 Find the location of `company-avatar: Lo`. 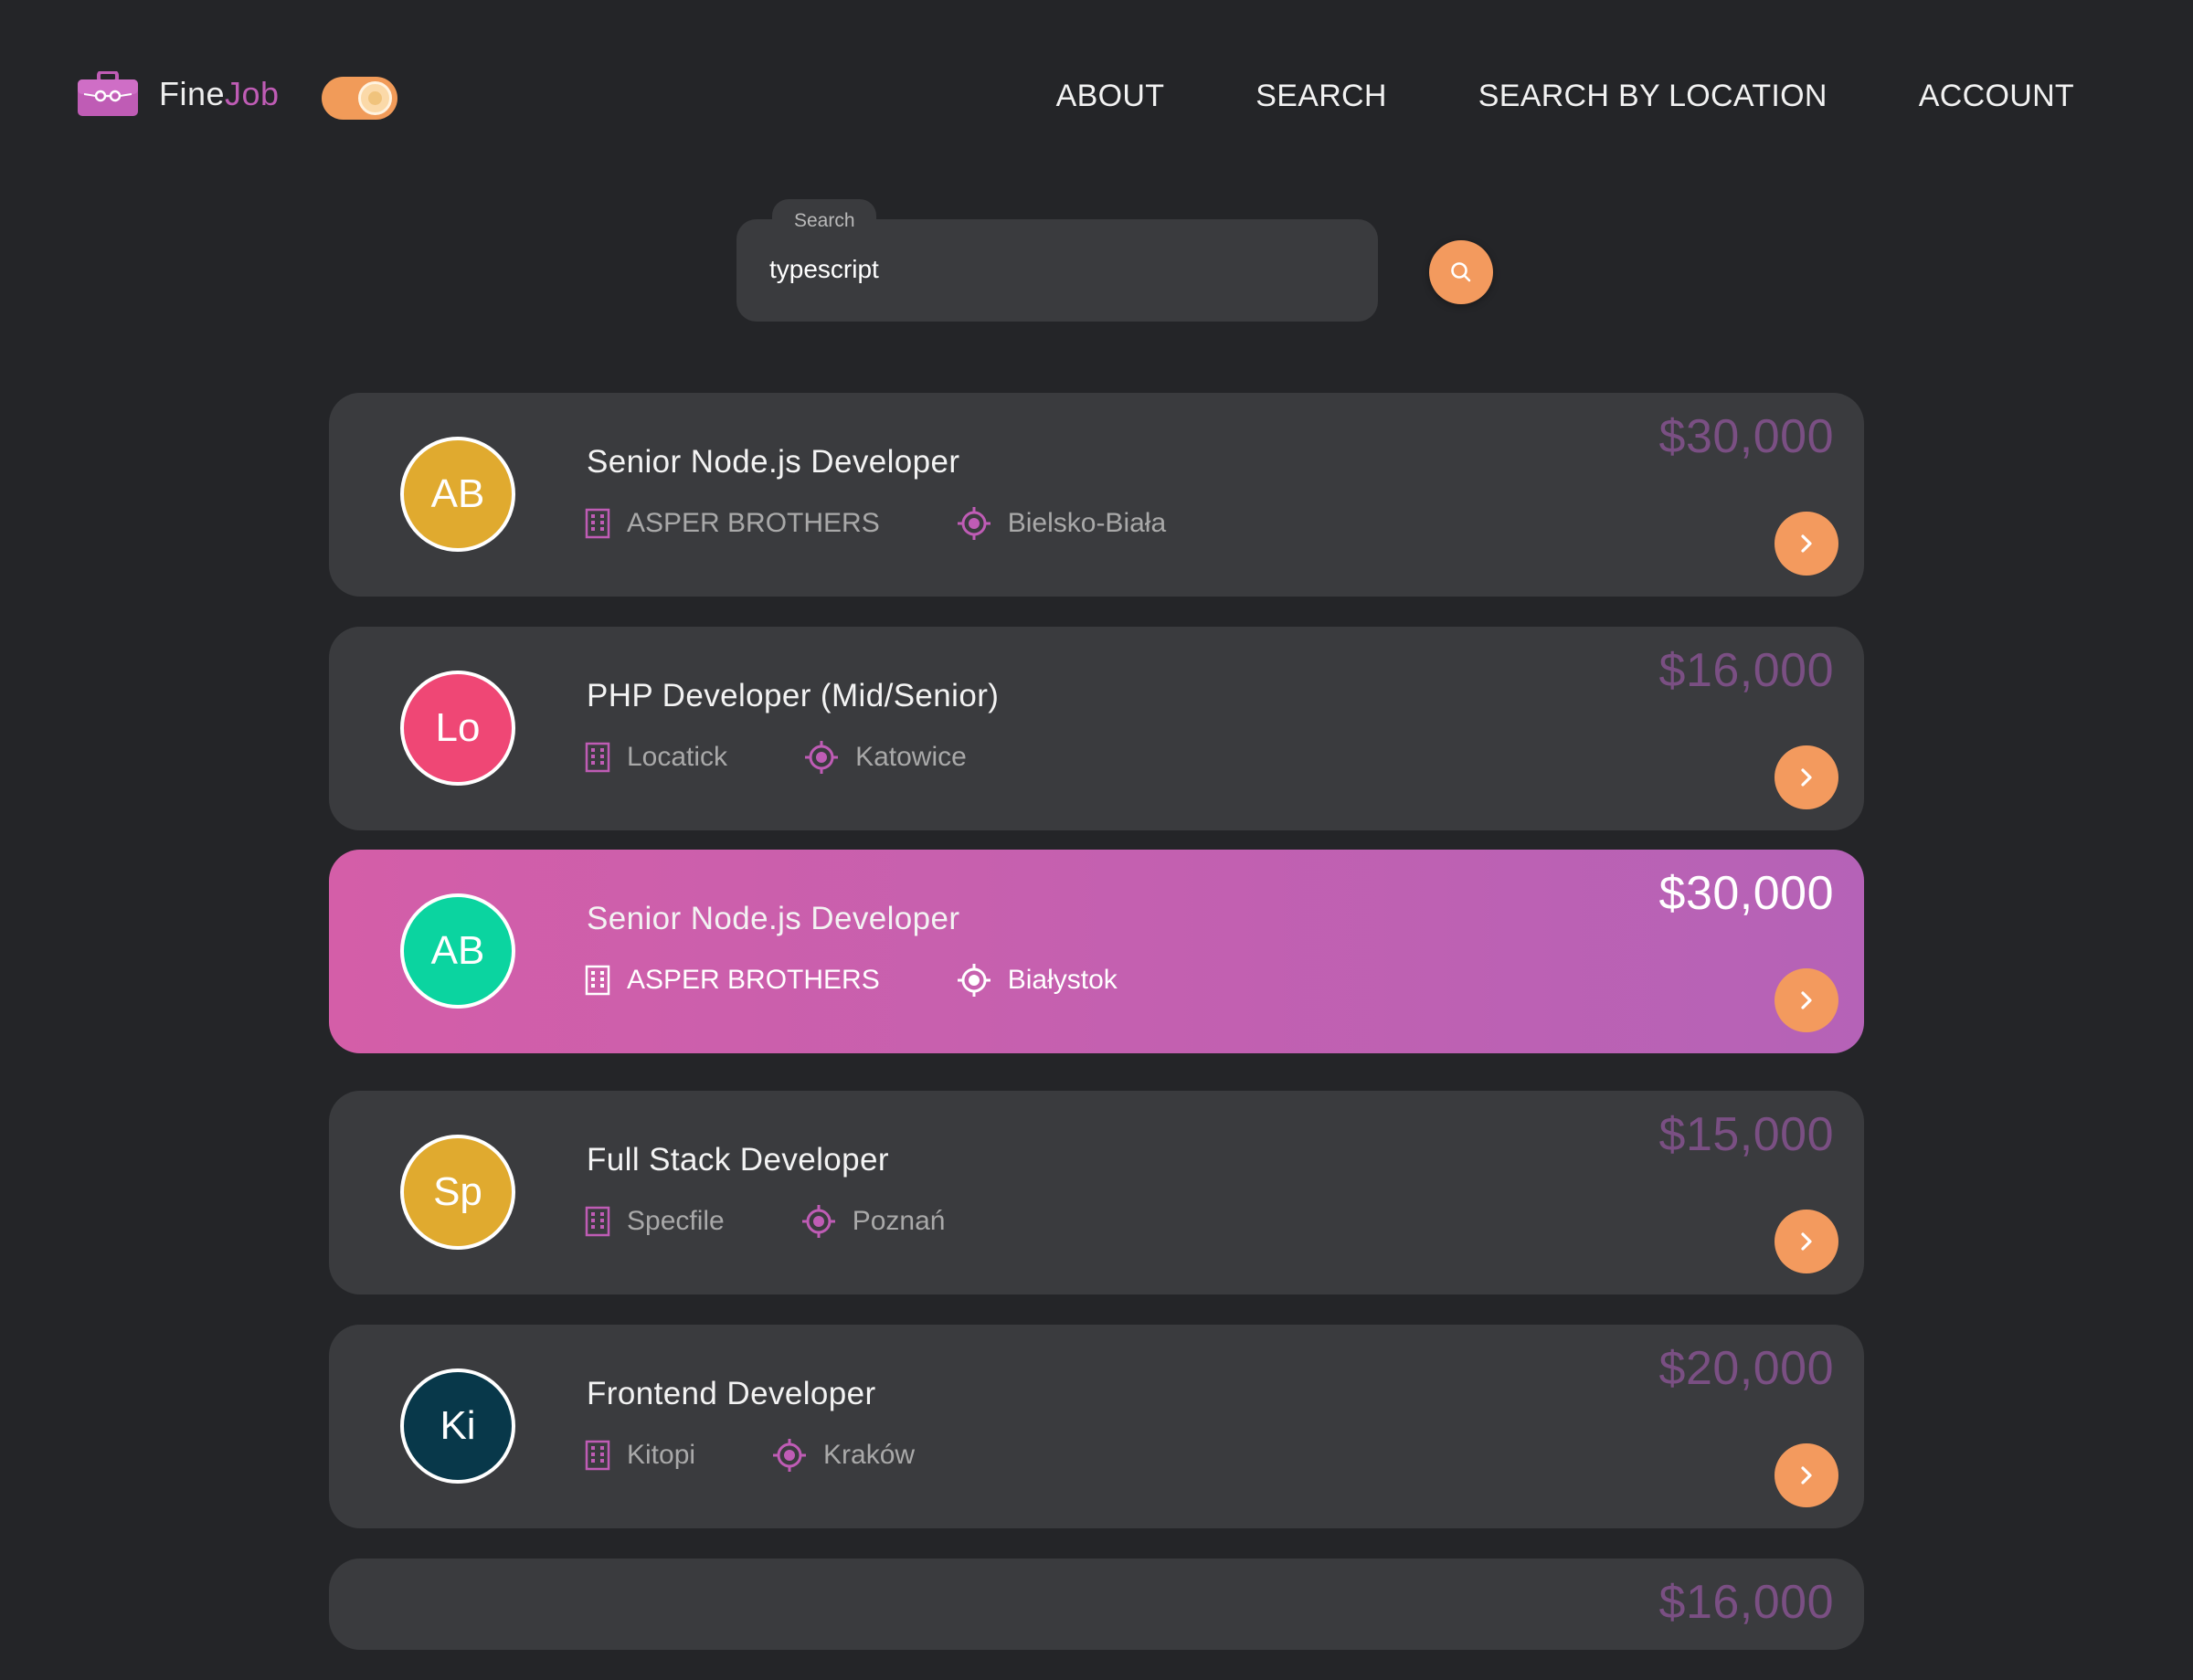

company-avatar: Lo is located at coordinates (457, 729).